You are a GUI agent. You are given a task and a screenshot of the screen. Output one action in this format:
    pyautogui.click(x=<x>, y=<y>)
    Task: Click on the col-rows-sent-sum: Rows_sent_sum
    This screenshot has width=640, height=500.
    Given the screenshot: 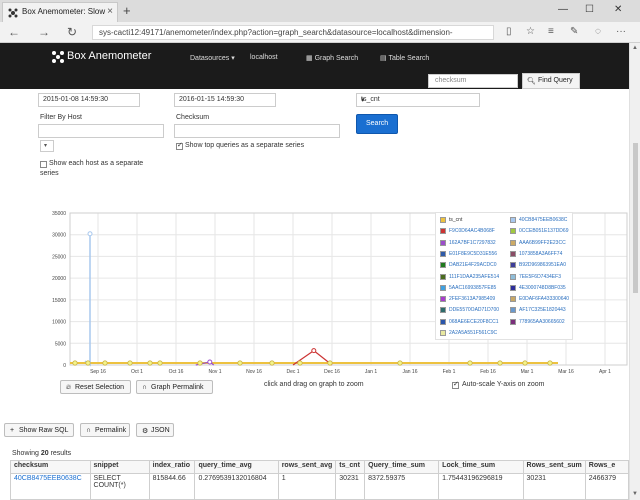 What is the action you would take?
    pyautogui.click(x=554, y=467)
    